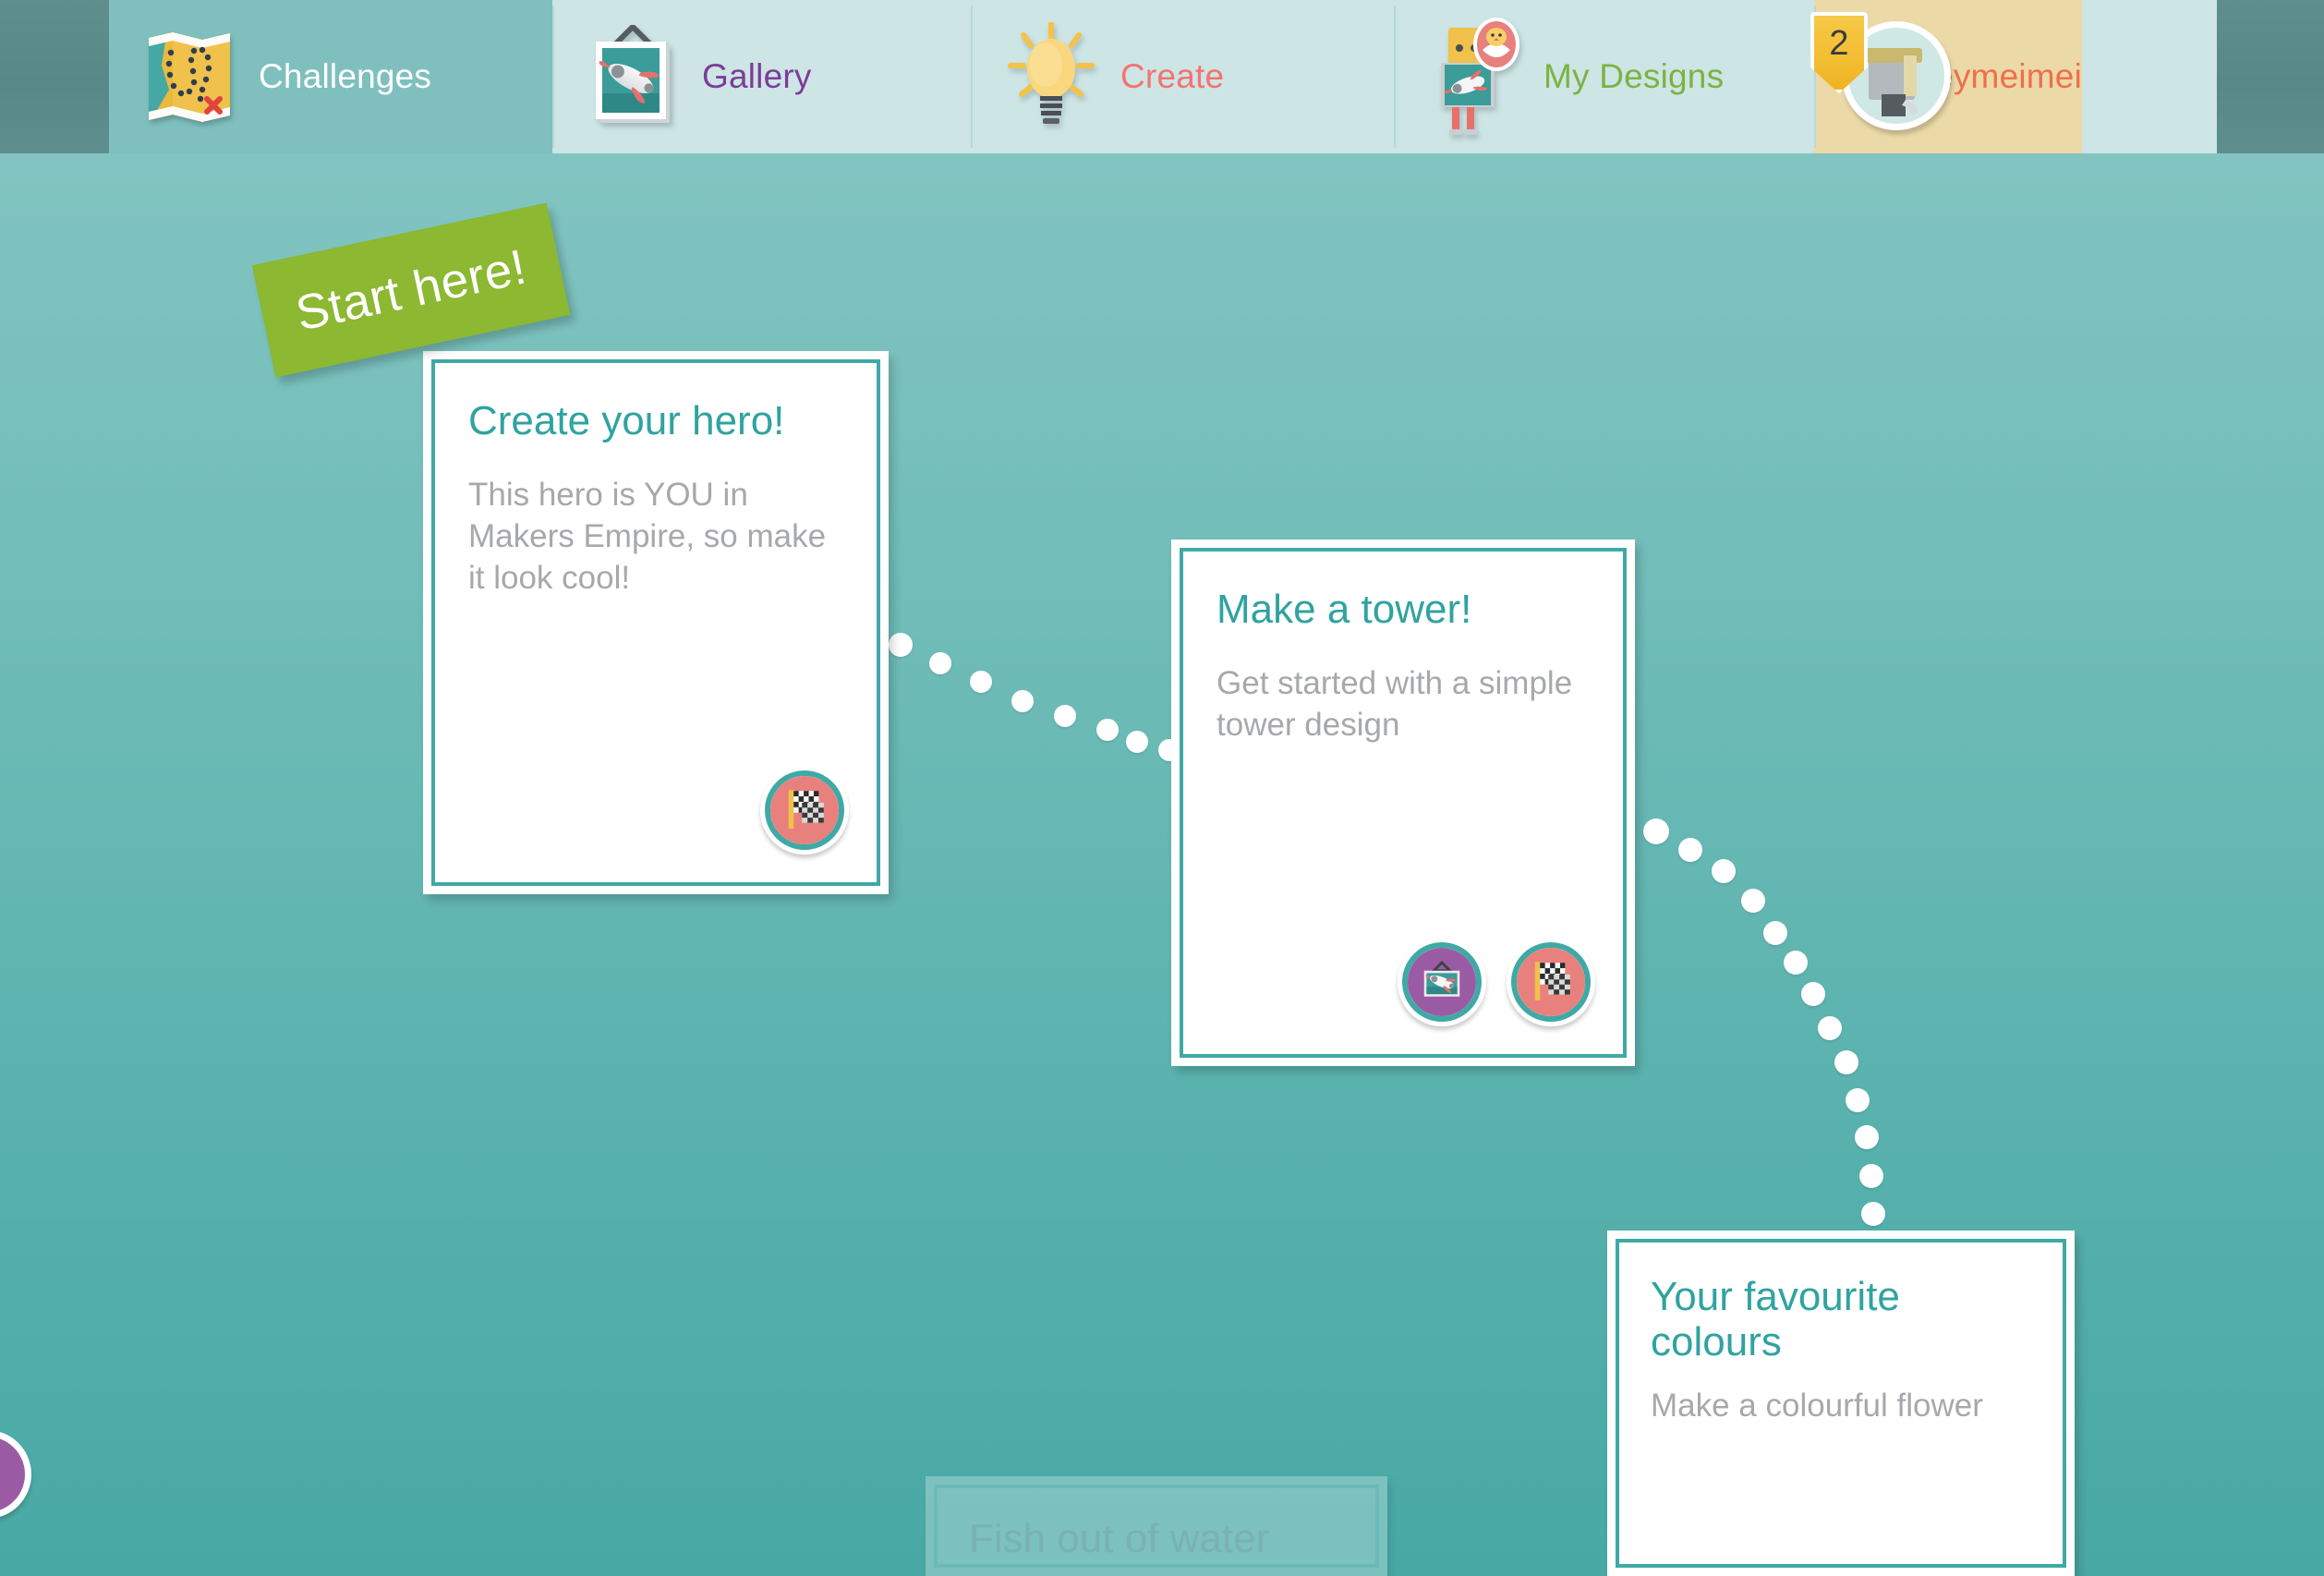 This screenshot has height=1576, width=2324. I want to click on robot-avatar-icon, so click(1474, 76).